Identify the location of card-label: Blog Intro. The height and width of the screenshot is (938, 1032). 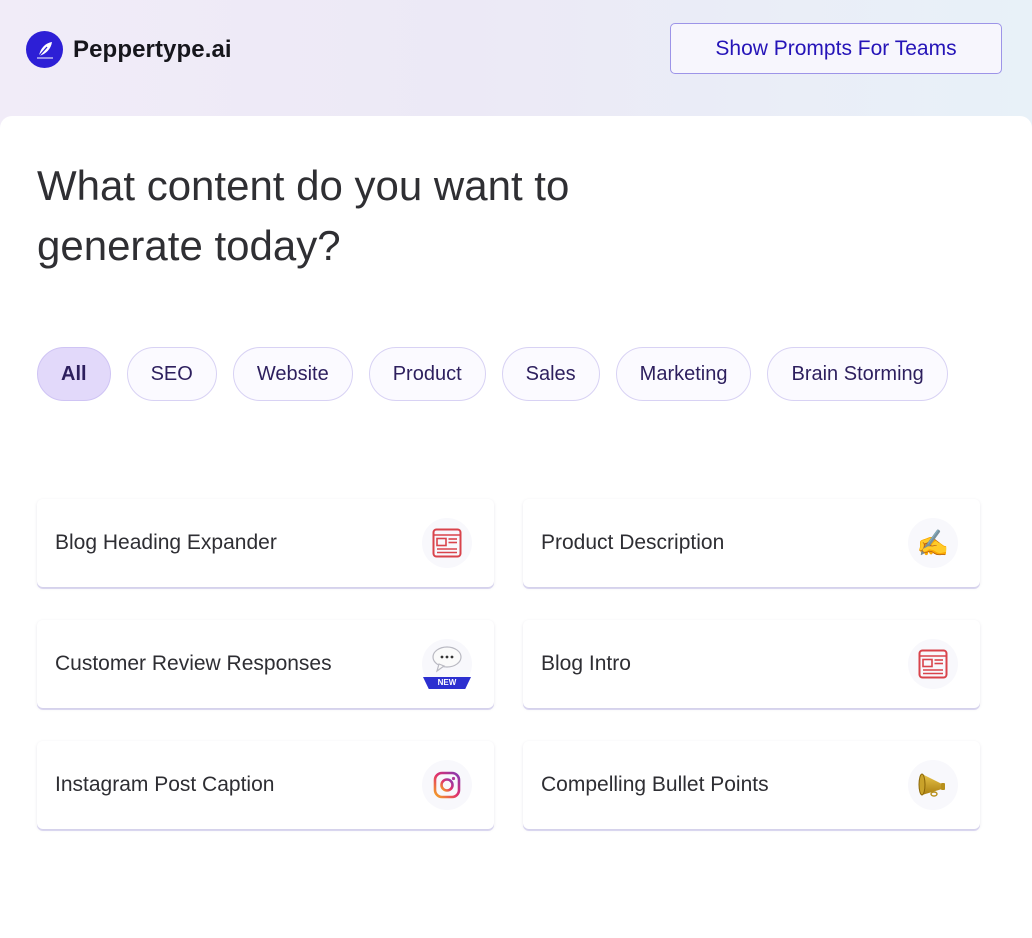
(586, 663).